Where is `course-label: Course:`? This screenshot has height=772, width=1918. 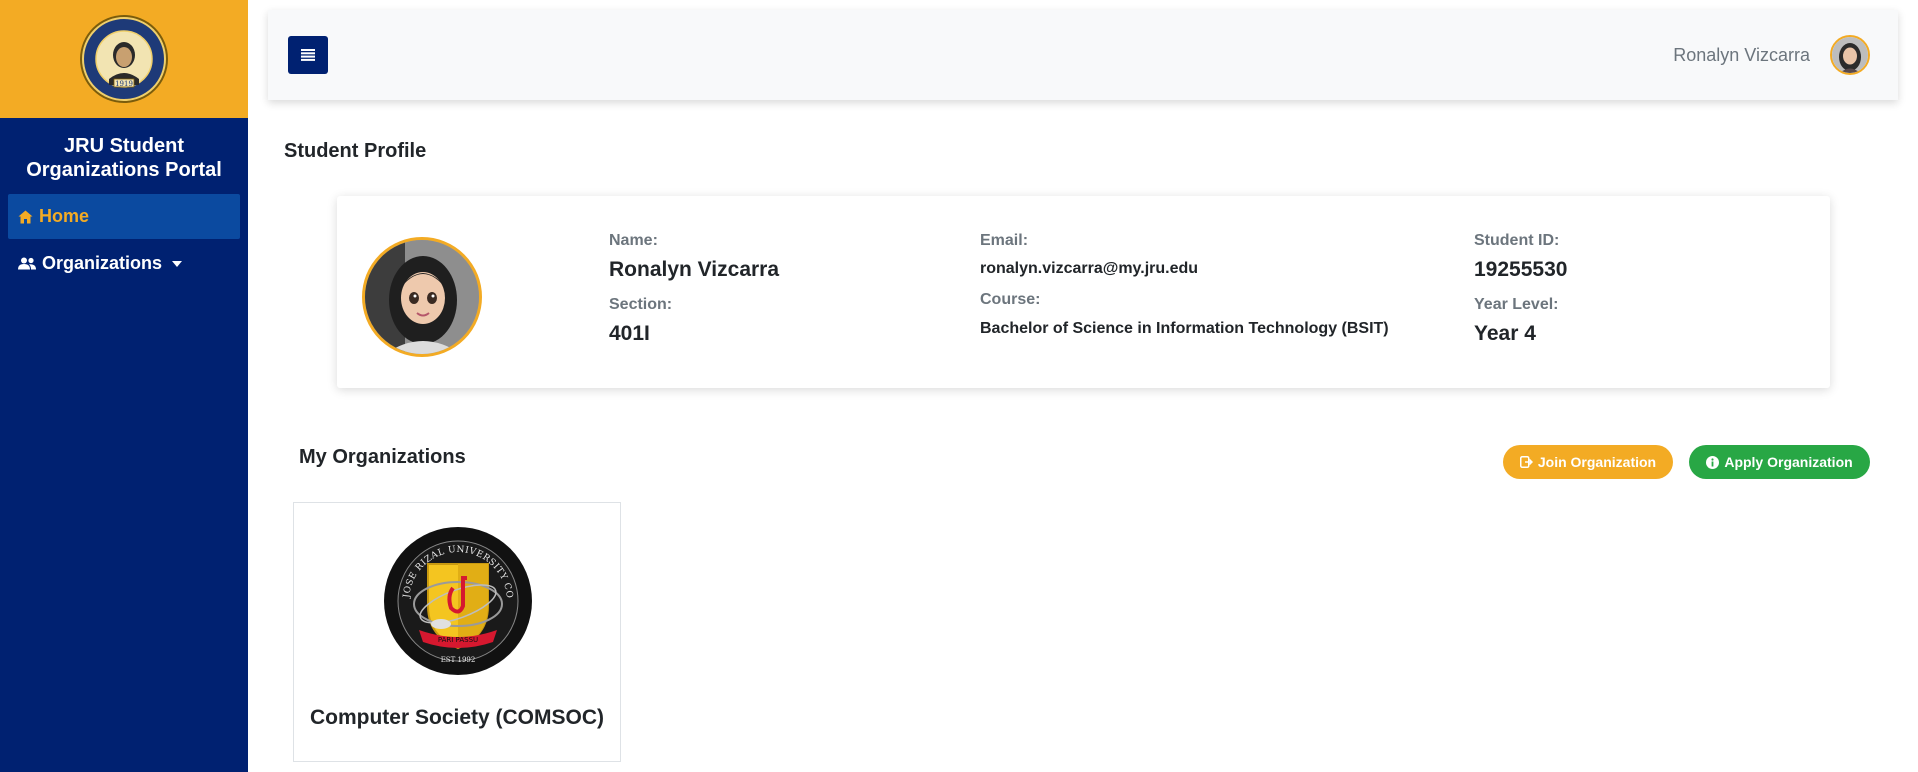
course-label: Course: is located at coordinates (1010, 299).